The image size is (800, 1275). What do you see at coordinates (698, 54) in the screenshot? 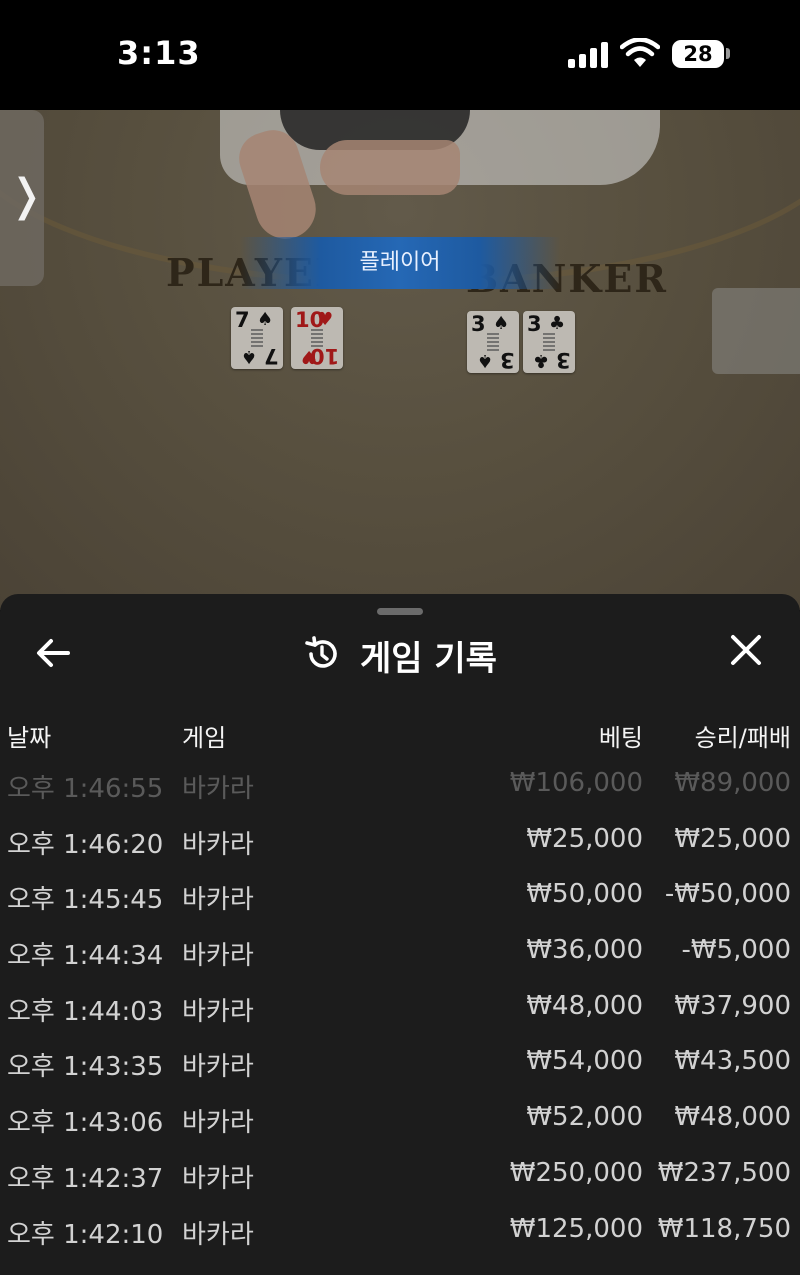
I see `battery-icon: 28` at bounding box center [698, 54].